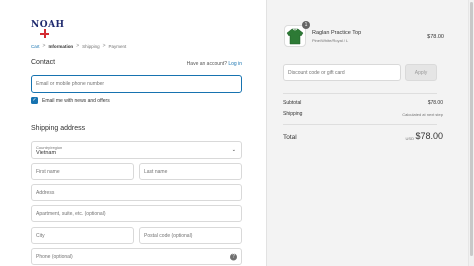  What do you see at coordinates (136, 84) in the screenshot?
I see `email-input: Email or mobile phone number` at bounding box center [136, 84].